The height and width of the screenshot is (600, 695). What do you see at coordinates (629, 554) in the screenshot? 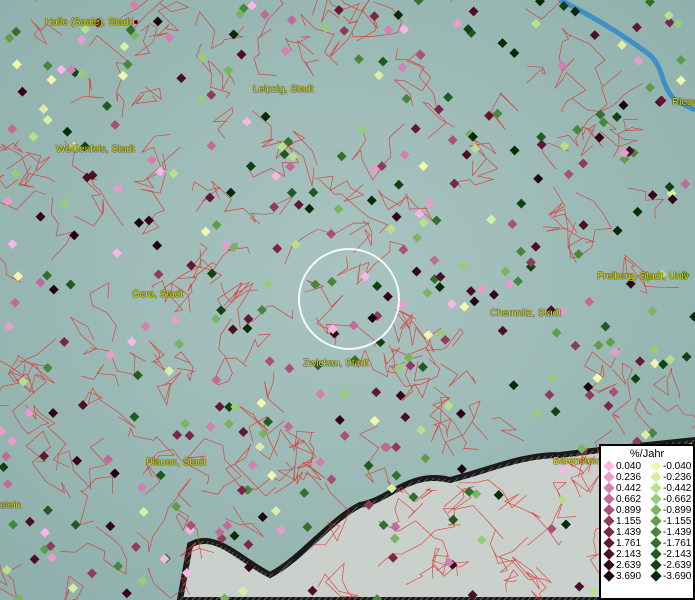
I see `legend-label: 2.143` at bounding box center [629, 554].